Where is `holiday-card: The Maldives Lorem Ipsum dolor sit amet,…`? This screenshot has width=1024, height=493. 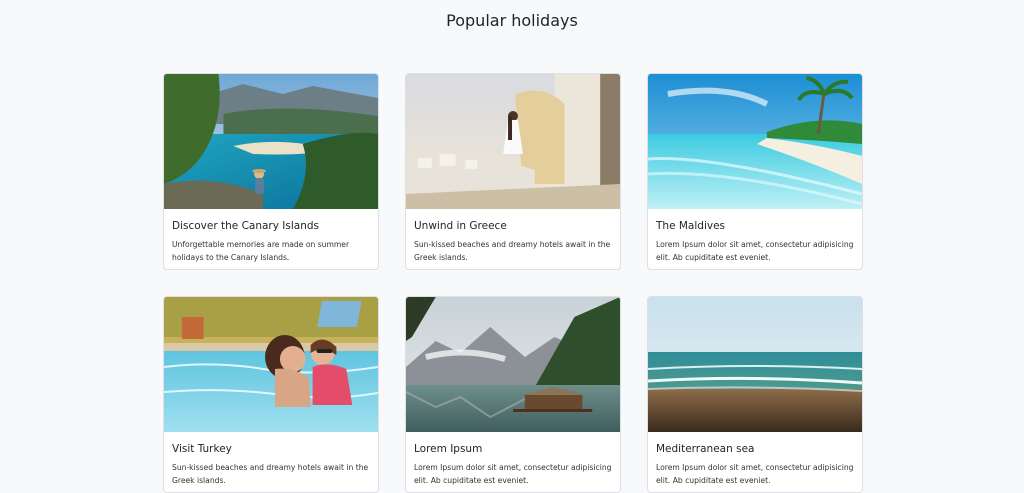
holiday-card: The Maldives Lorem Ipsum dolor sit amet,… is located at coordinates (755, 171).